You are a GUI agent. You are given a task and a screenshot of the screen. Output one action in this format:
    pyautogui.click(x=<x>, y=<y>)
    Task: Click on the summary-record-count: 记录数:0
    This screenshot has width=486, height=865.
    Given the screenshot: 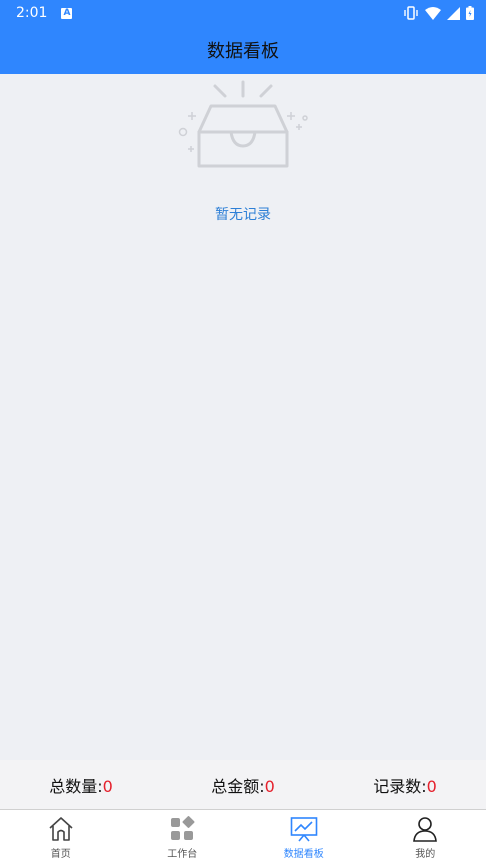 What is the action you would take?
    pyautogui.click(x=405, y=785)
    